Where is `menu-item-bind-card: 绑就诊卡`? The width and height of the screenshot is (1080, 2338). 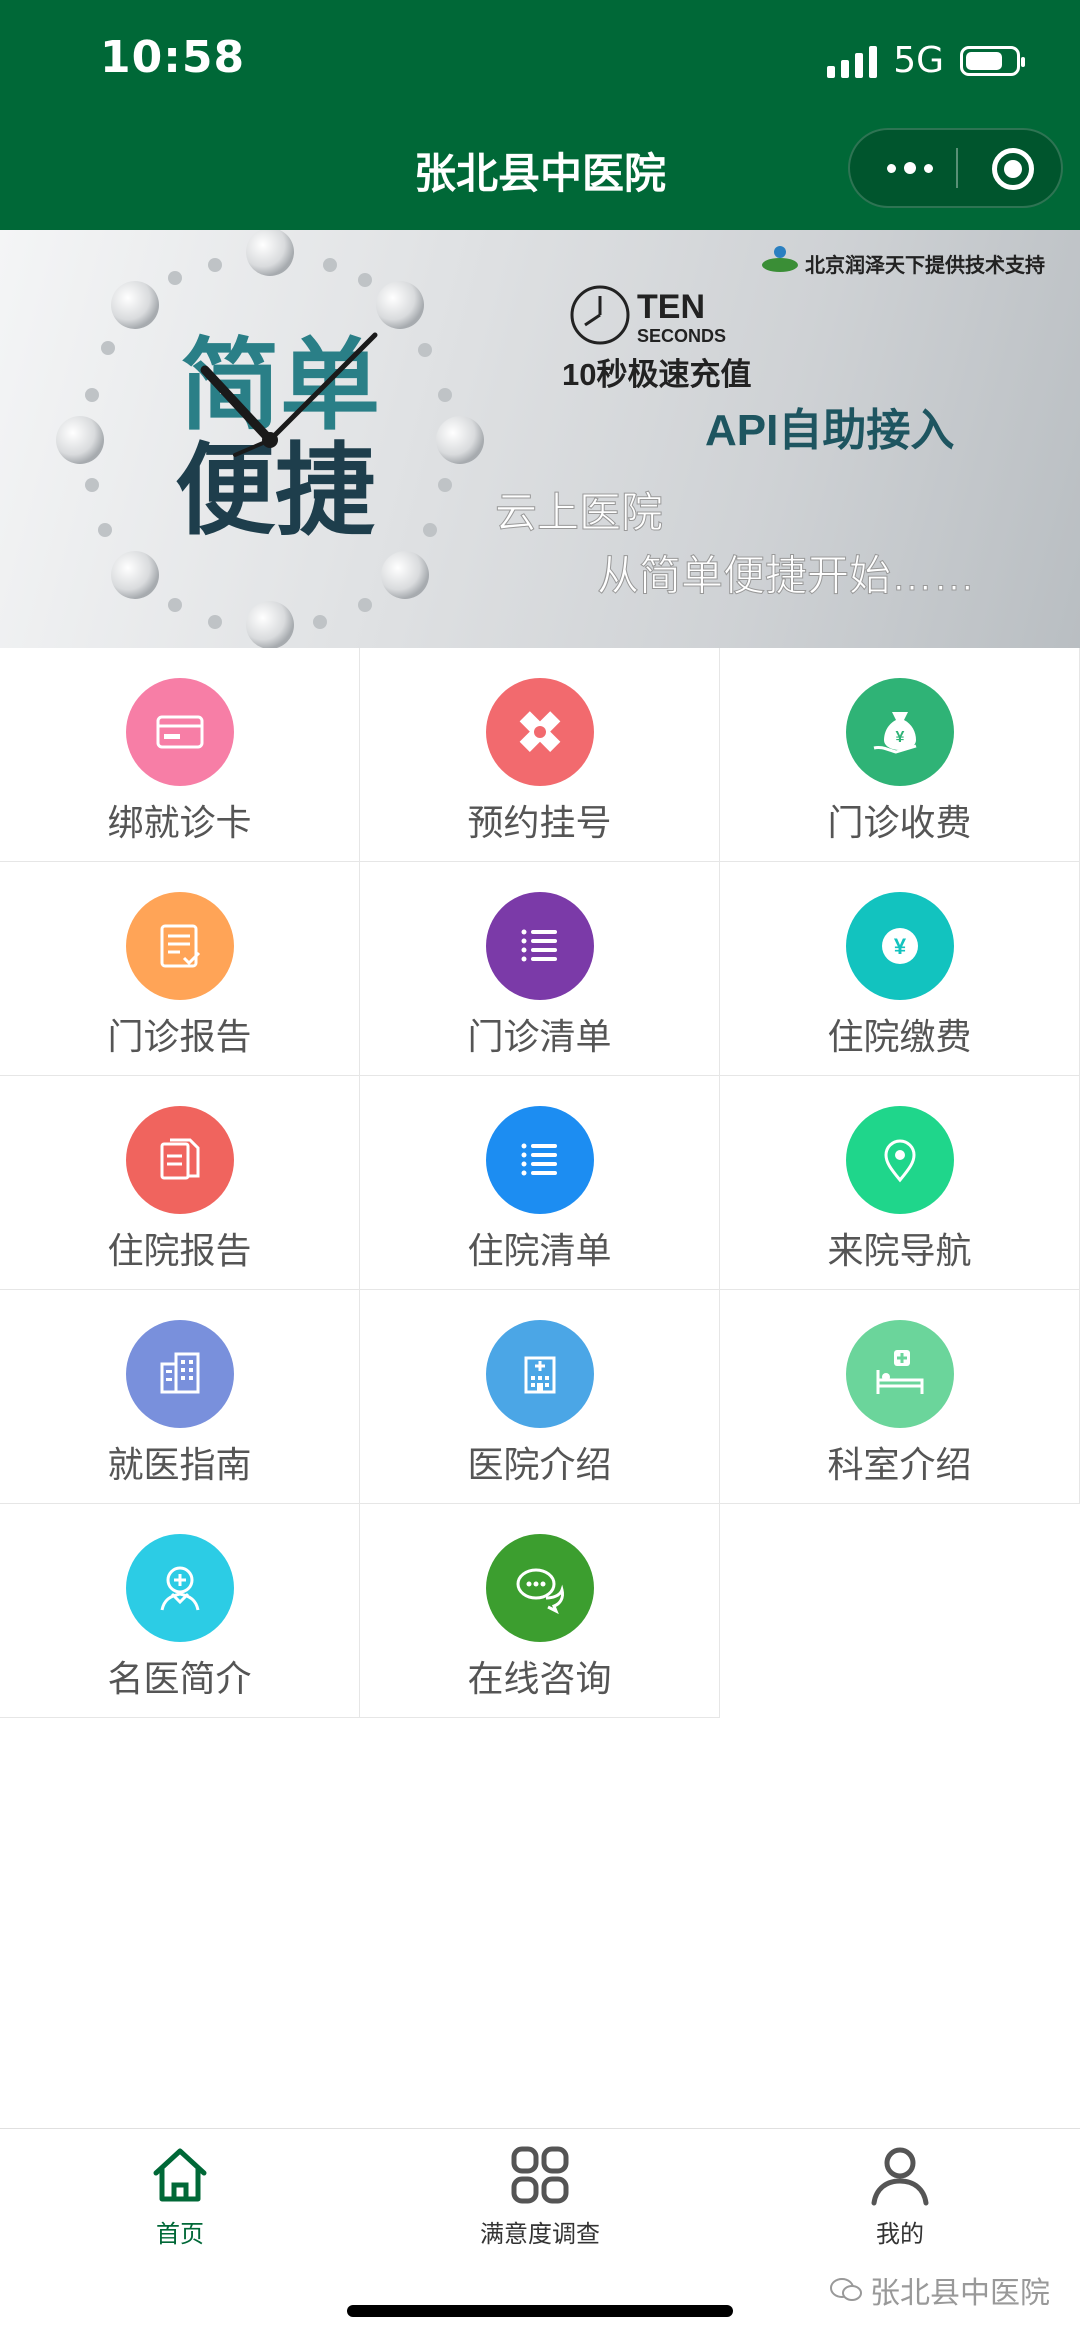 menu-item-bind-card: 绑就诊卡 is located at coordinates (180, 755).